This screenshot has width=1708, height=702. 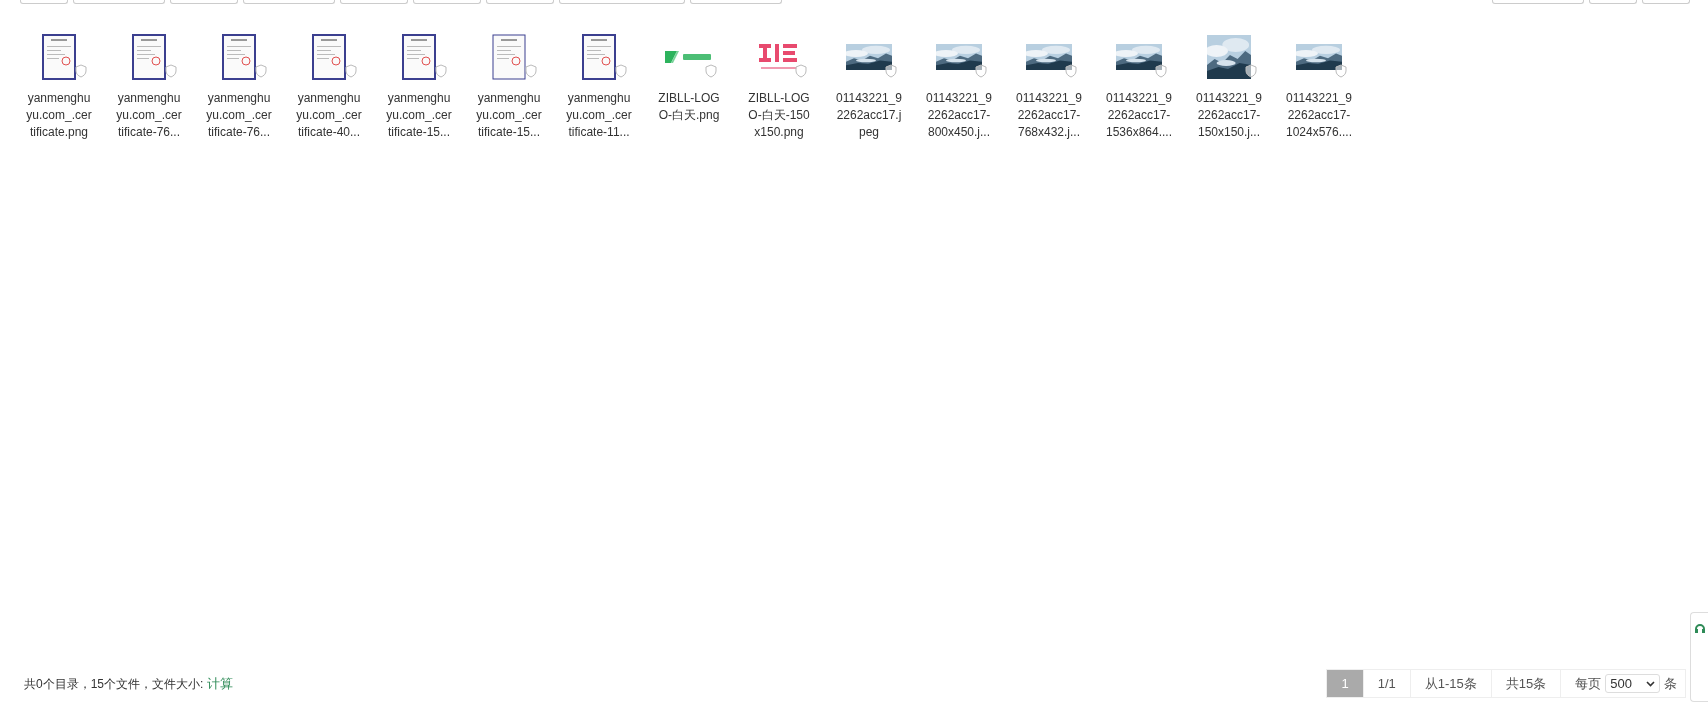 What do you see at coordinates (1451, 683) in the screenshot?
I see `item-range: 从1-15条` at bounding box center [1451, 683].